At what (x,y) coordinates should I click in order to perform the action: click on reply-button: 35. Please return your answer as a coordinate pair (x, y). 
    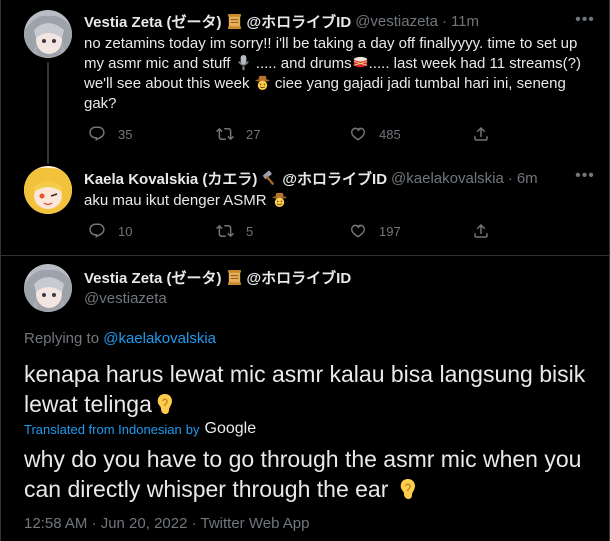
    Looking at the image, I should click on (152, 134).